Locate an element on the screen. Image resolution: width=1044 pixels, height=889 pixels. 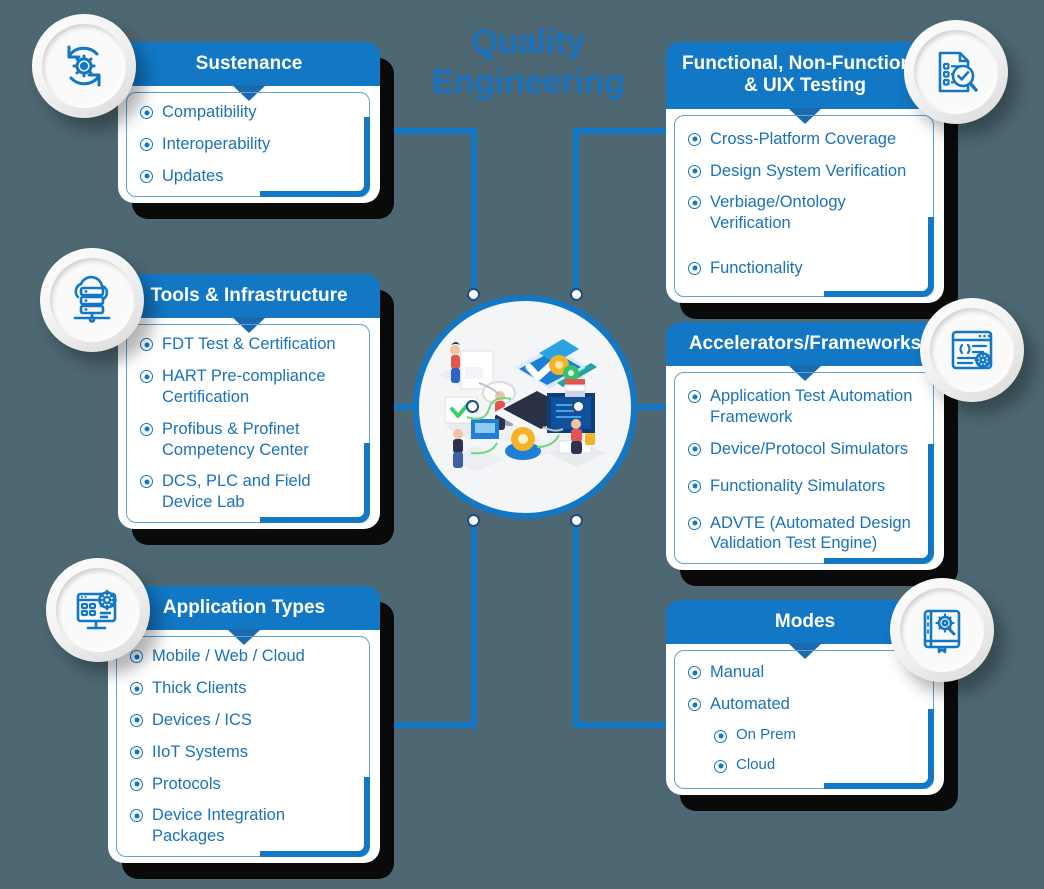
list-item: FDT Test & Certification is located at coordinates (251, 344).